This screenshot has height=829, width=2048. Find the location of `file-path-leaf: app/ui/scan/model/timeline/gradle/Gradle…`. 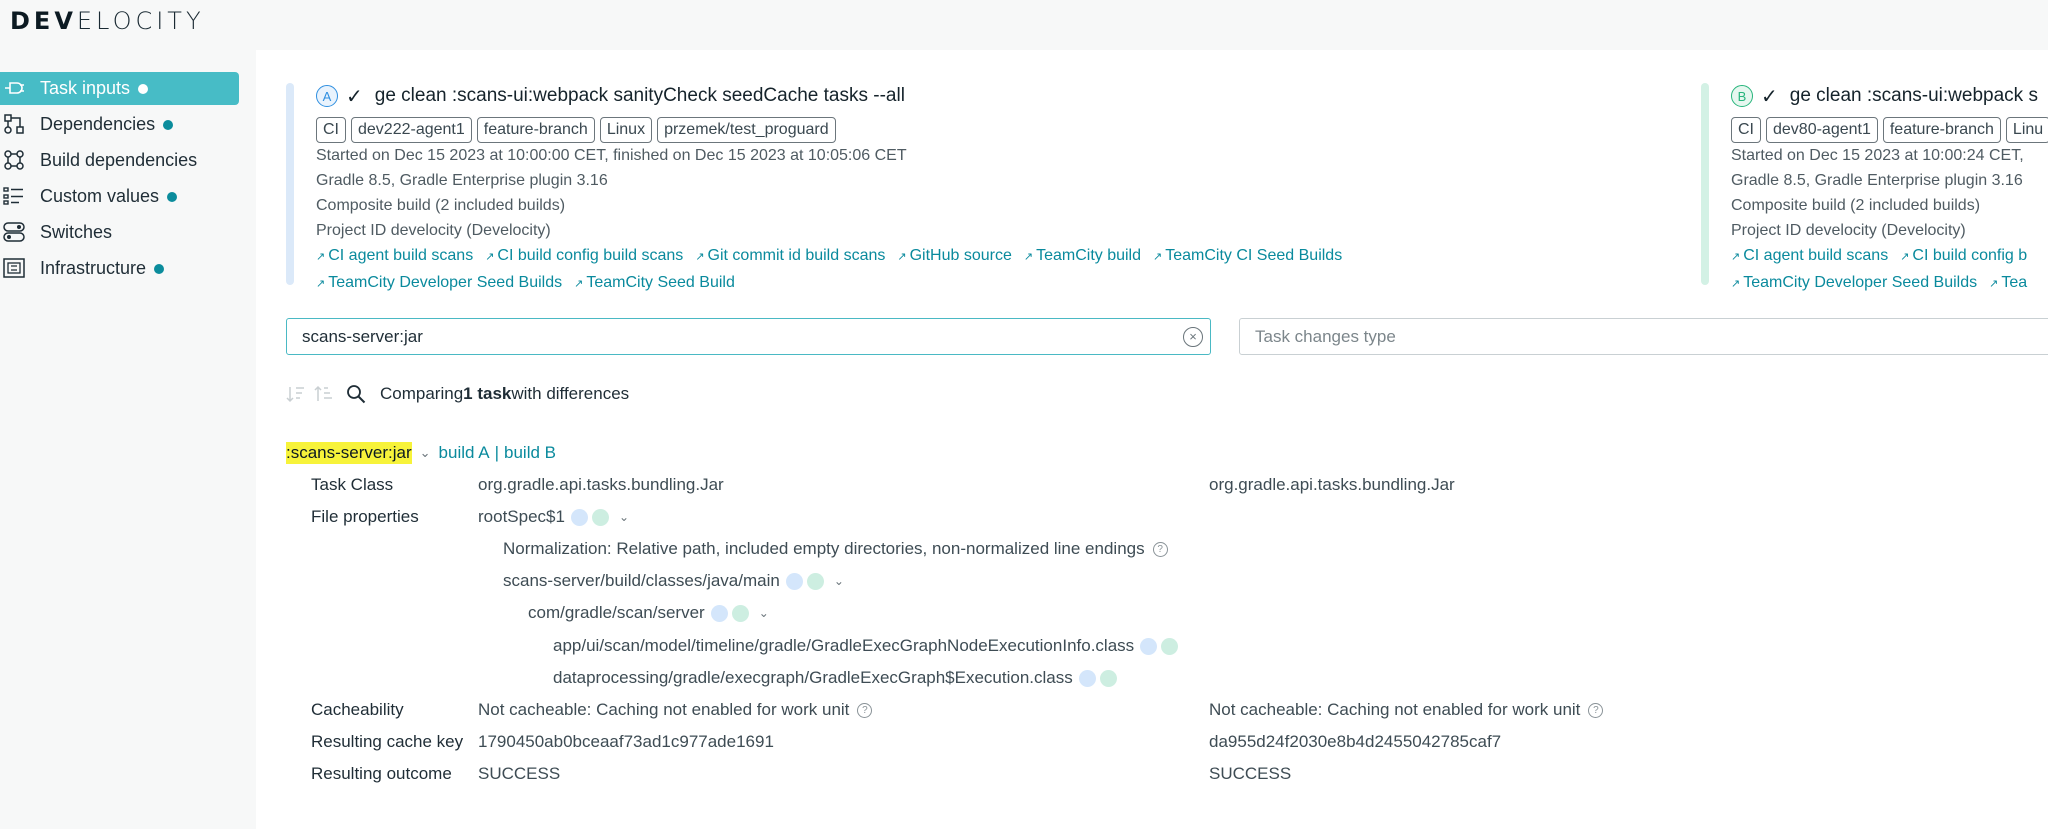

file-path-leaf: app/ui/scan/model/timeline/gradle/Gradle… is located at coordinates (866, 646).